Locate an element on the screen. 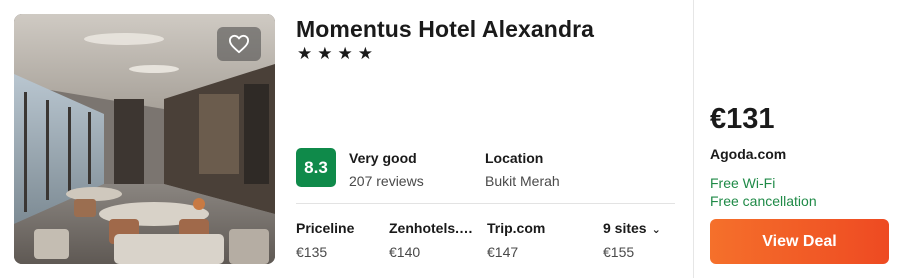  amenity-wifi: Free Wi-Fi is located at coordinates (743, 183).